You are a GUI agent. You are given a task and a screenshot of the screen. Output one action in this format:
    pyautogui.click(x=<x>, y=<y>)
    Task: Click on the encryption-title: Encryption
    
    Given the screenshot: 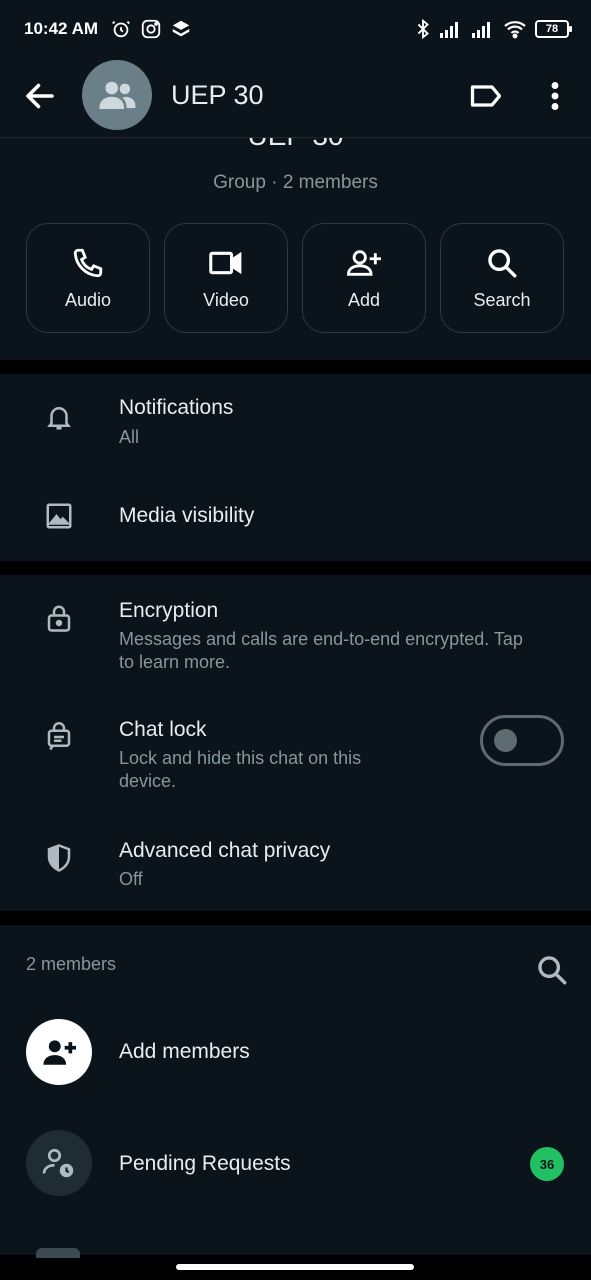 What is the action you would take?
    pyautogui.click(x=169, y=610)
    